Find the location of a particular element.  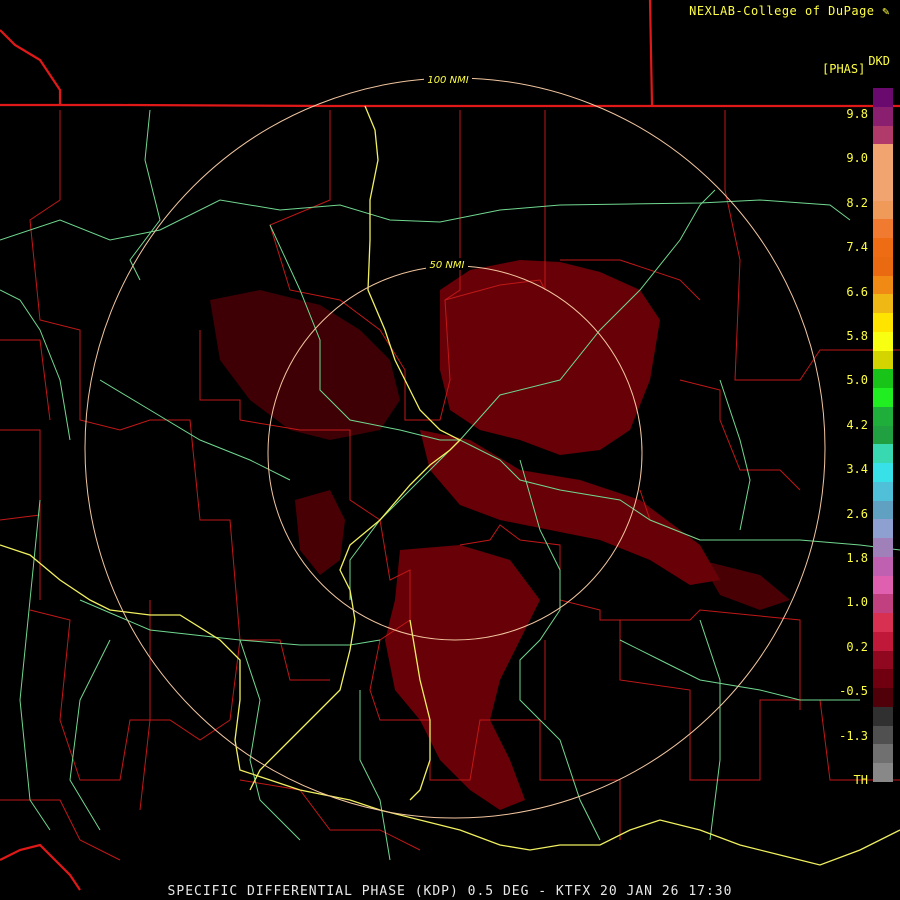

legend-tick-label: -1.3 is located at coordinates (853, 735).